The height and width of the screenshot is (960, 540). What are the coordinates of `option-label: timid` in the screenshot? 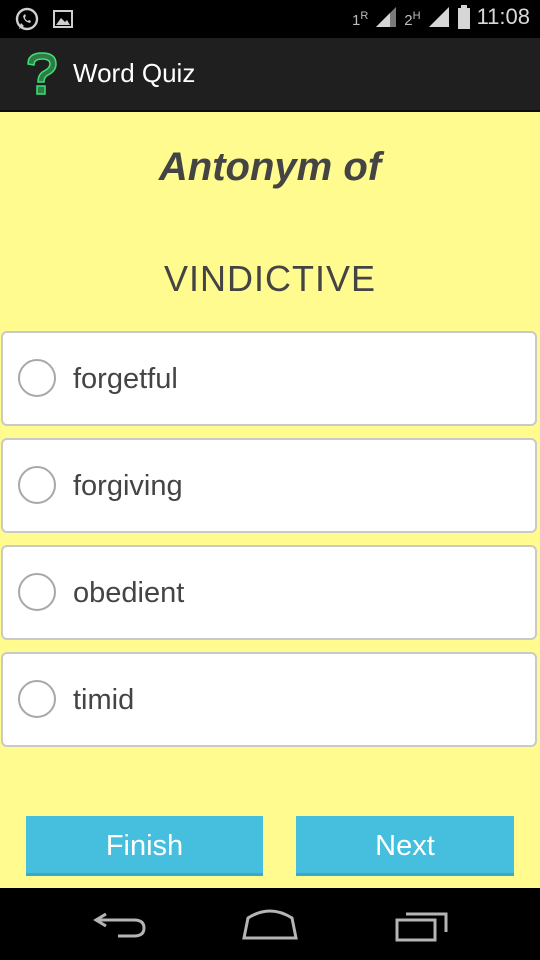 It's located at (104, 700).